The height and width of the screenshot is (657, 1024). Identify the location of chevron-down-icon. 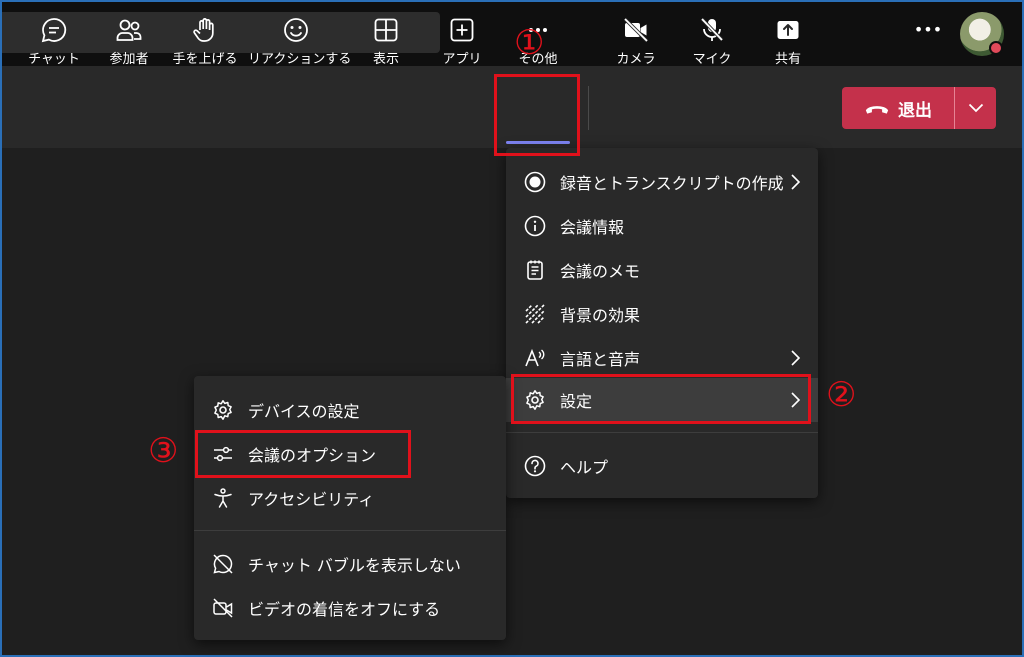
(975, 108).